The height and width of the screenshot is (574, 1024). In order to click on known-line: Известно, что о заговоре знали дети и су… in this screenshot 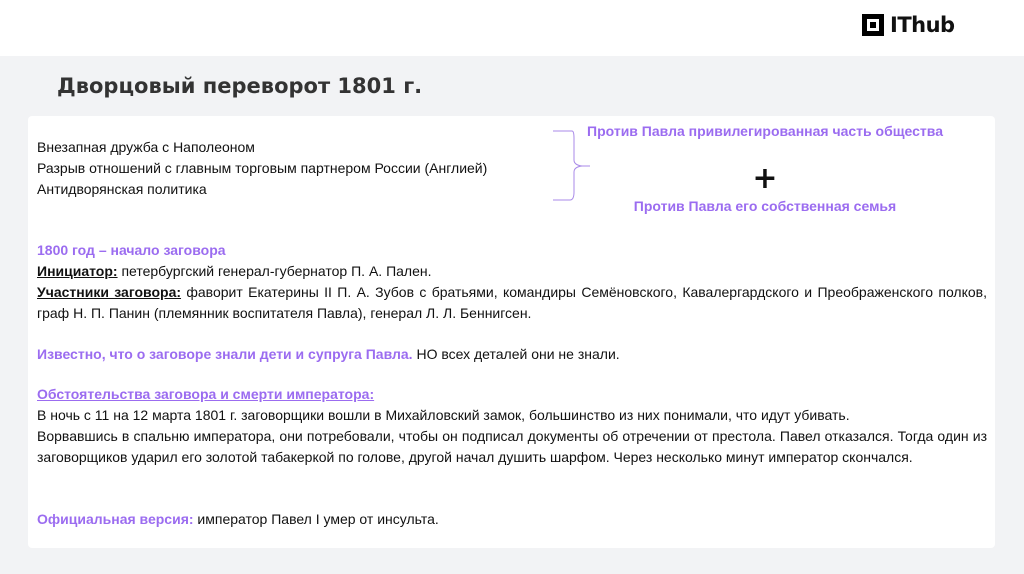, I will do `click(328, 354)`.